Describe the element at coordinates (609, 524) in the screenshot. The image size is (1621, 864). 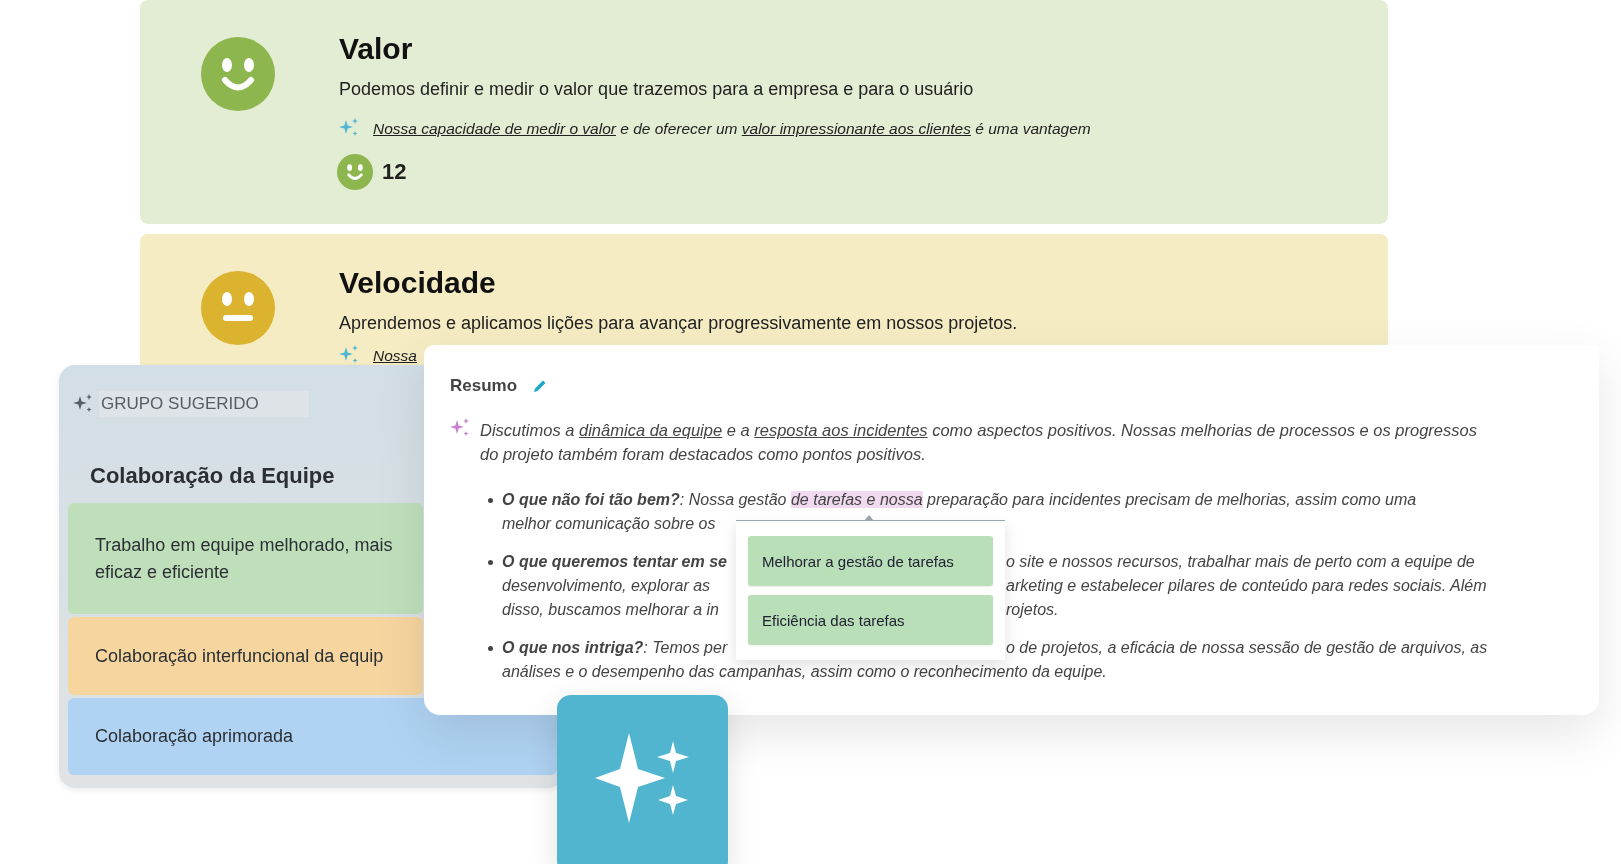
I see `bullet-text: melhor comunicação sobre os` at that location.